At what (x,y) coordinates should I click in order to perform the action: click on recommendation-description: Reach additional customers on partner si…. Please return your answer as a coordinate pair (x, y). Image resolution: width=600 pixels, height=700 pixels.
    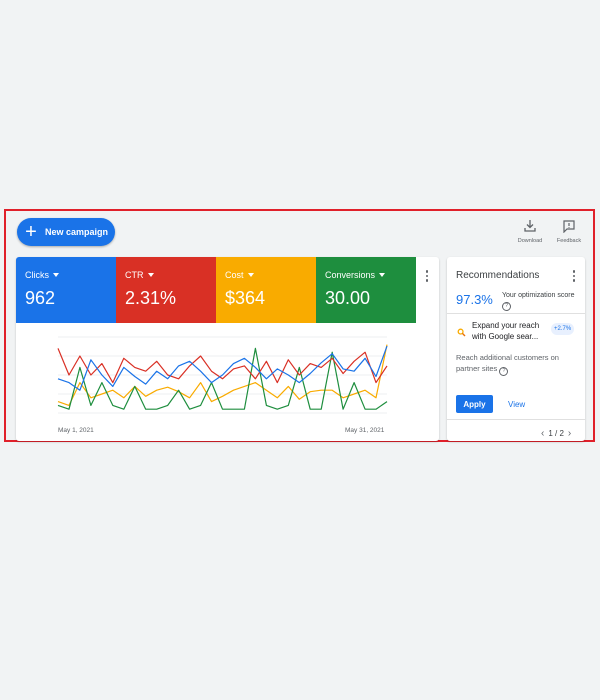
    Looking at the image, I should click on (507, 364).